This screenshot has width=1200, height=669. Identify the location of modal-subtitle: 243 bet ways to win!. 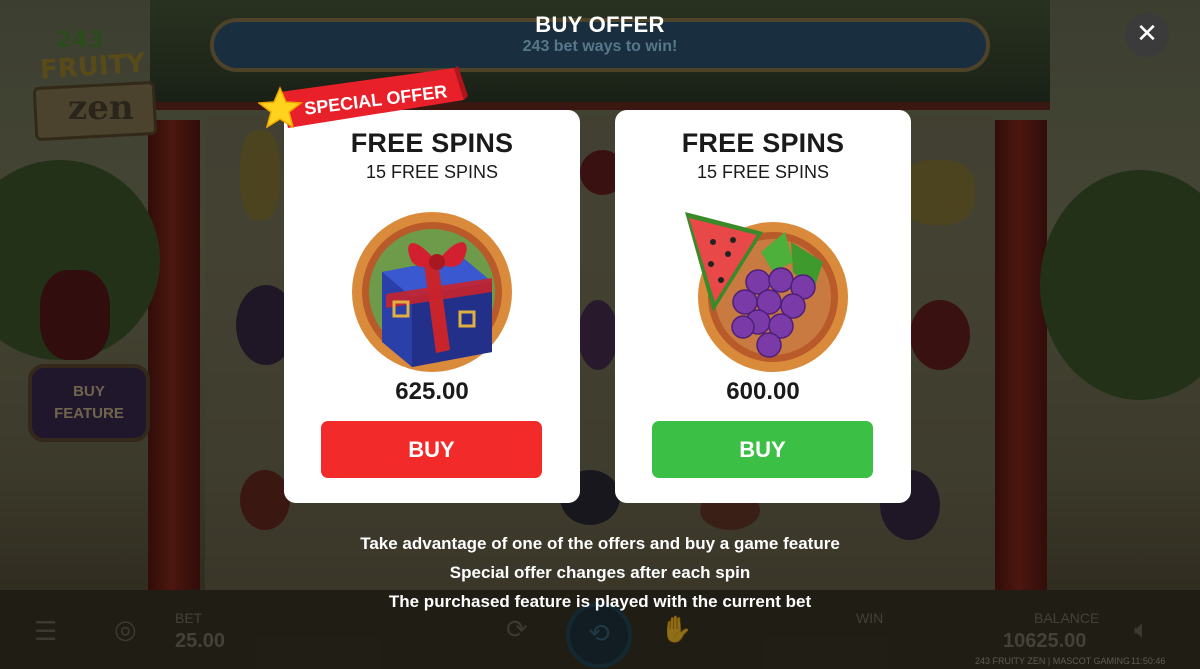
(600, 46).